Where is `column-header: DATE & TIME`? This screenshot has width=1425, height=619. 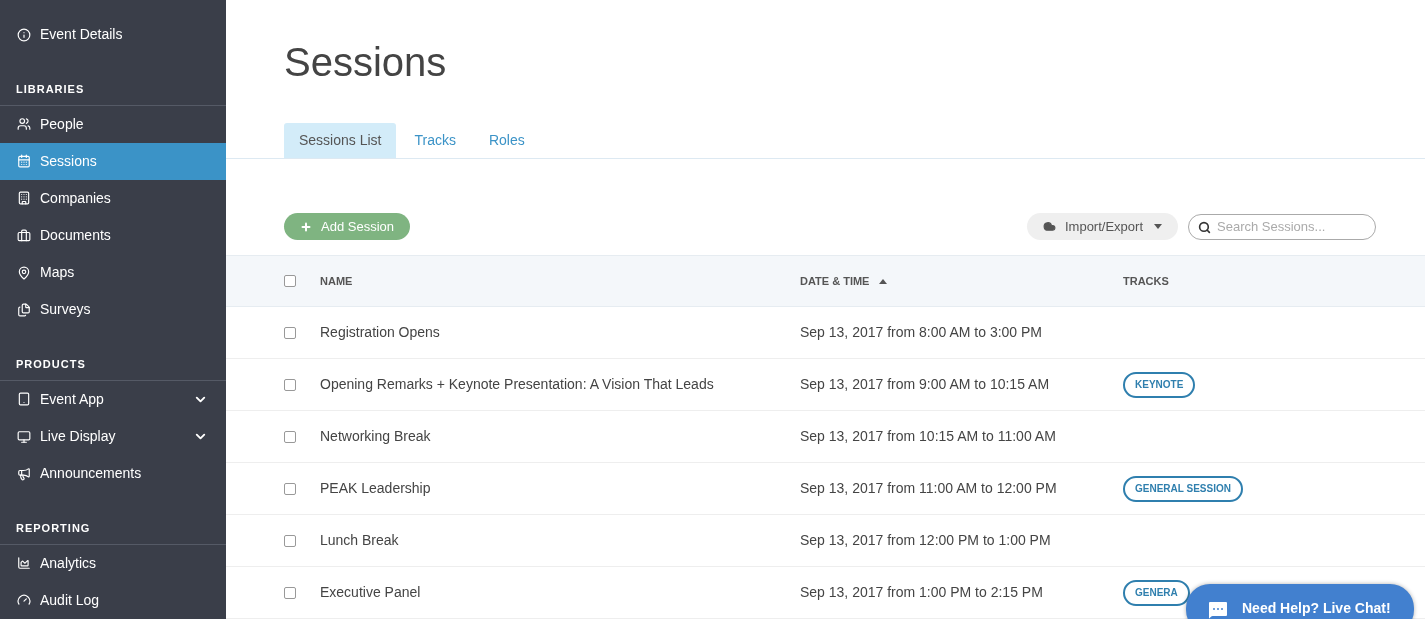 column-header: DATE & TIME is located at coordinates (835, 281).